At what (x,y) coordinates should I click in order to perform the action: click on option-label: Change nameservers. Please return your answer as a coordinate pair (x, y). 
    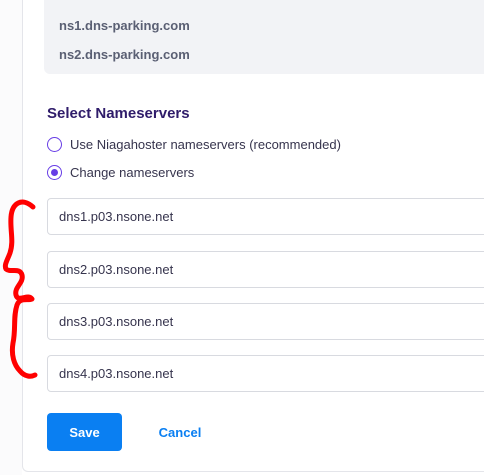
    Looking at the image, I should click on (132, 172).